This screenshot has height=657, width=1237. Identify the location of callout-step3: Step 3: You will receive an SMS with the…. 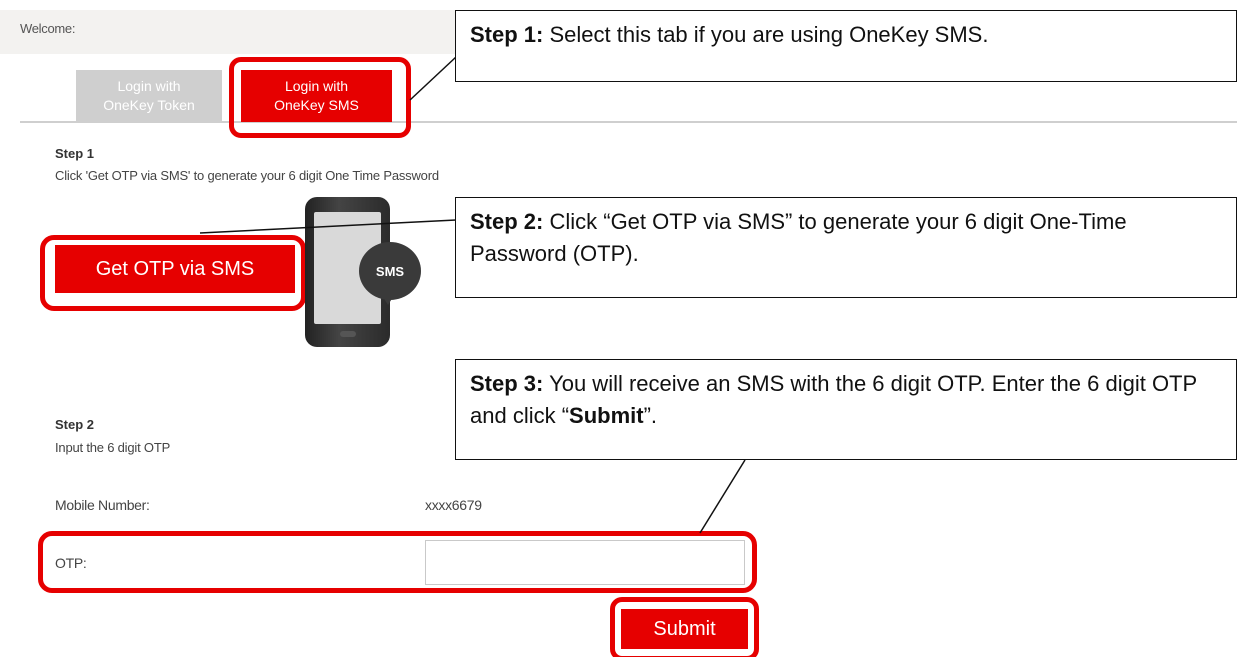
(846, 409).